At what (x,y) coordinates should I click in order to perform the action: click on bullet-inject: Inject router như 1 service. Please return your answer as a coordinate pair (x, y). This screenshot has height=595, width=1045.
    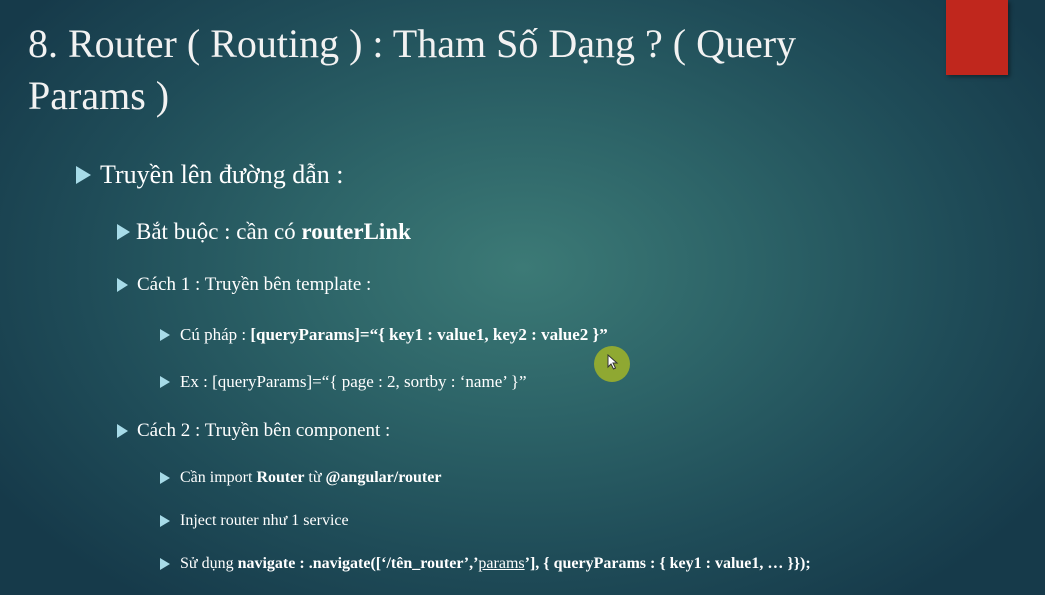
    Looking at the image, I should click on (254, 521).